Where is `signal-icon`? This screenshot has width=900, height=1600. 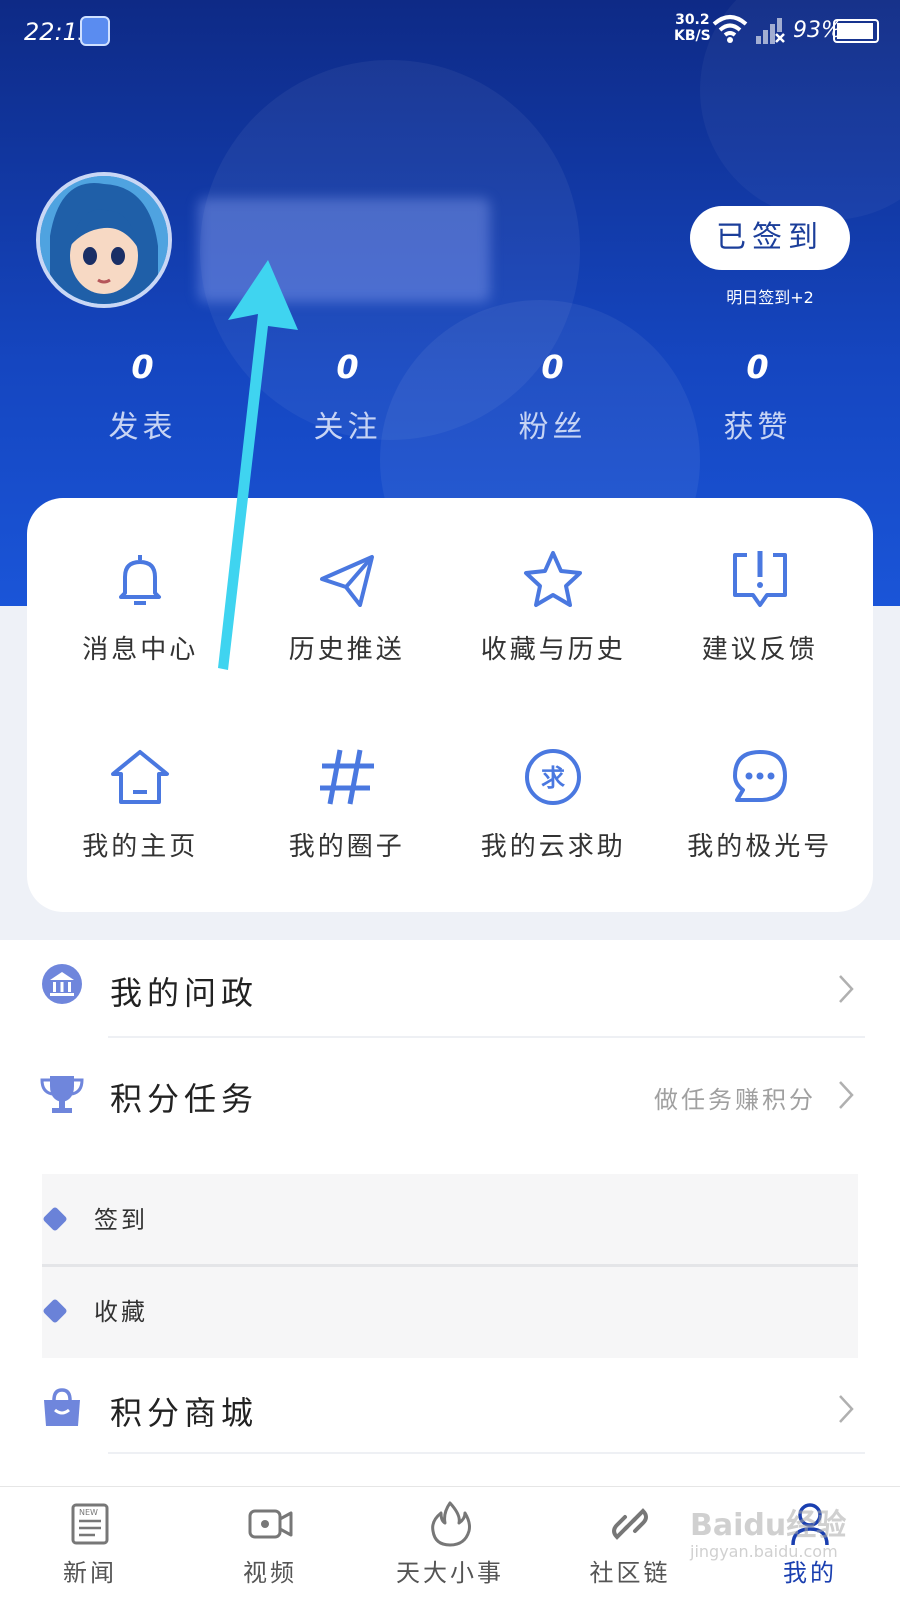 signal-icon is located at coordinates (770, 31).